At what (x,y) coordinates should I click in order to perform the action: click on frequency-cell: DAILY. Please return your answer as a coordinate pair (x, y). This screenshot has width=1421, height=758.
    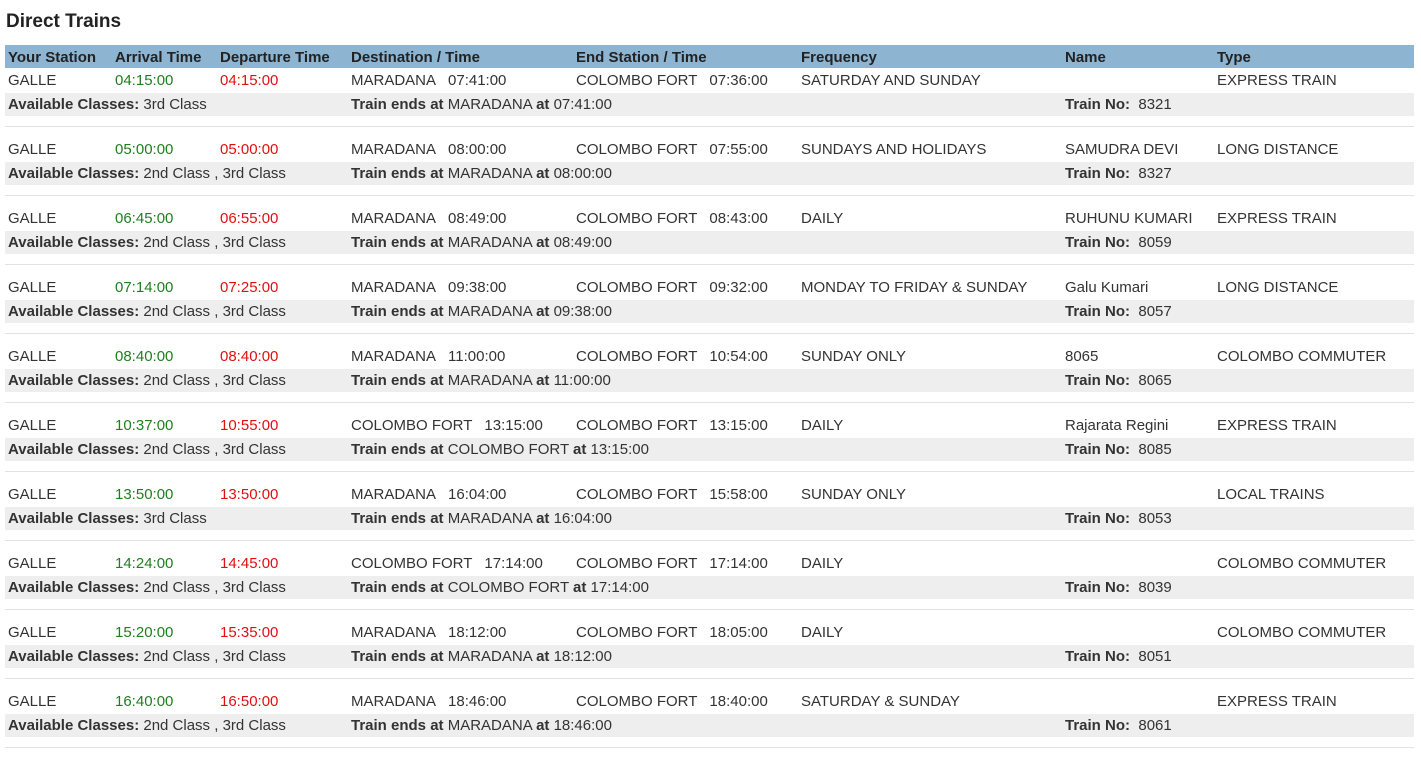
    Looking at the image, I should click on (822, 632).